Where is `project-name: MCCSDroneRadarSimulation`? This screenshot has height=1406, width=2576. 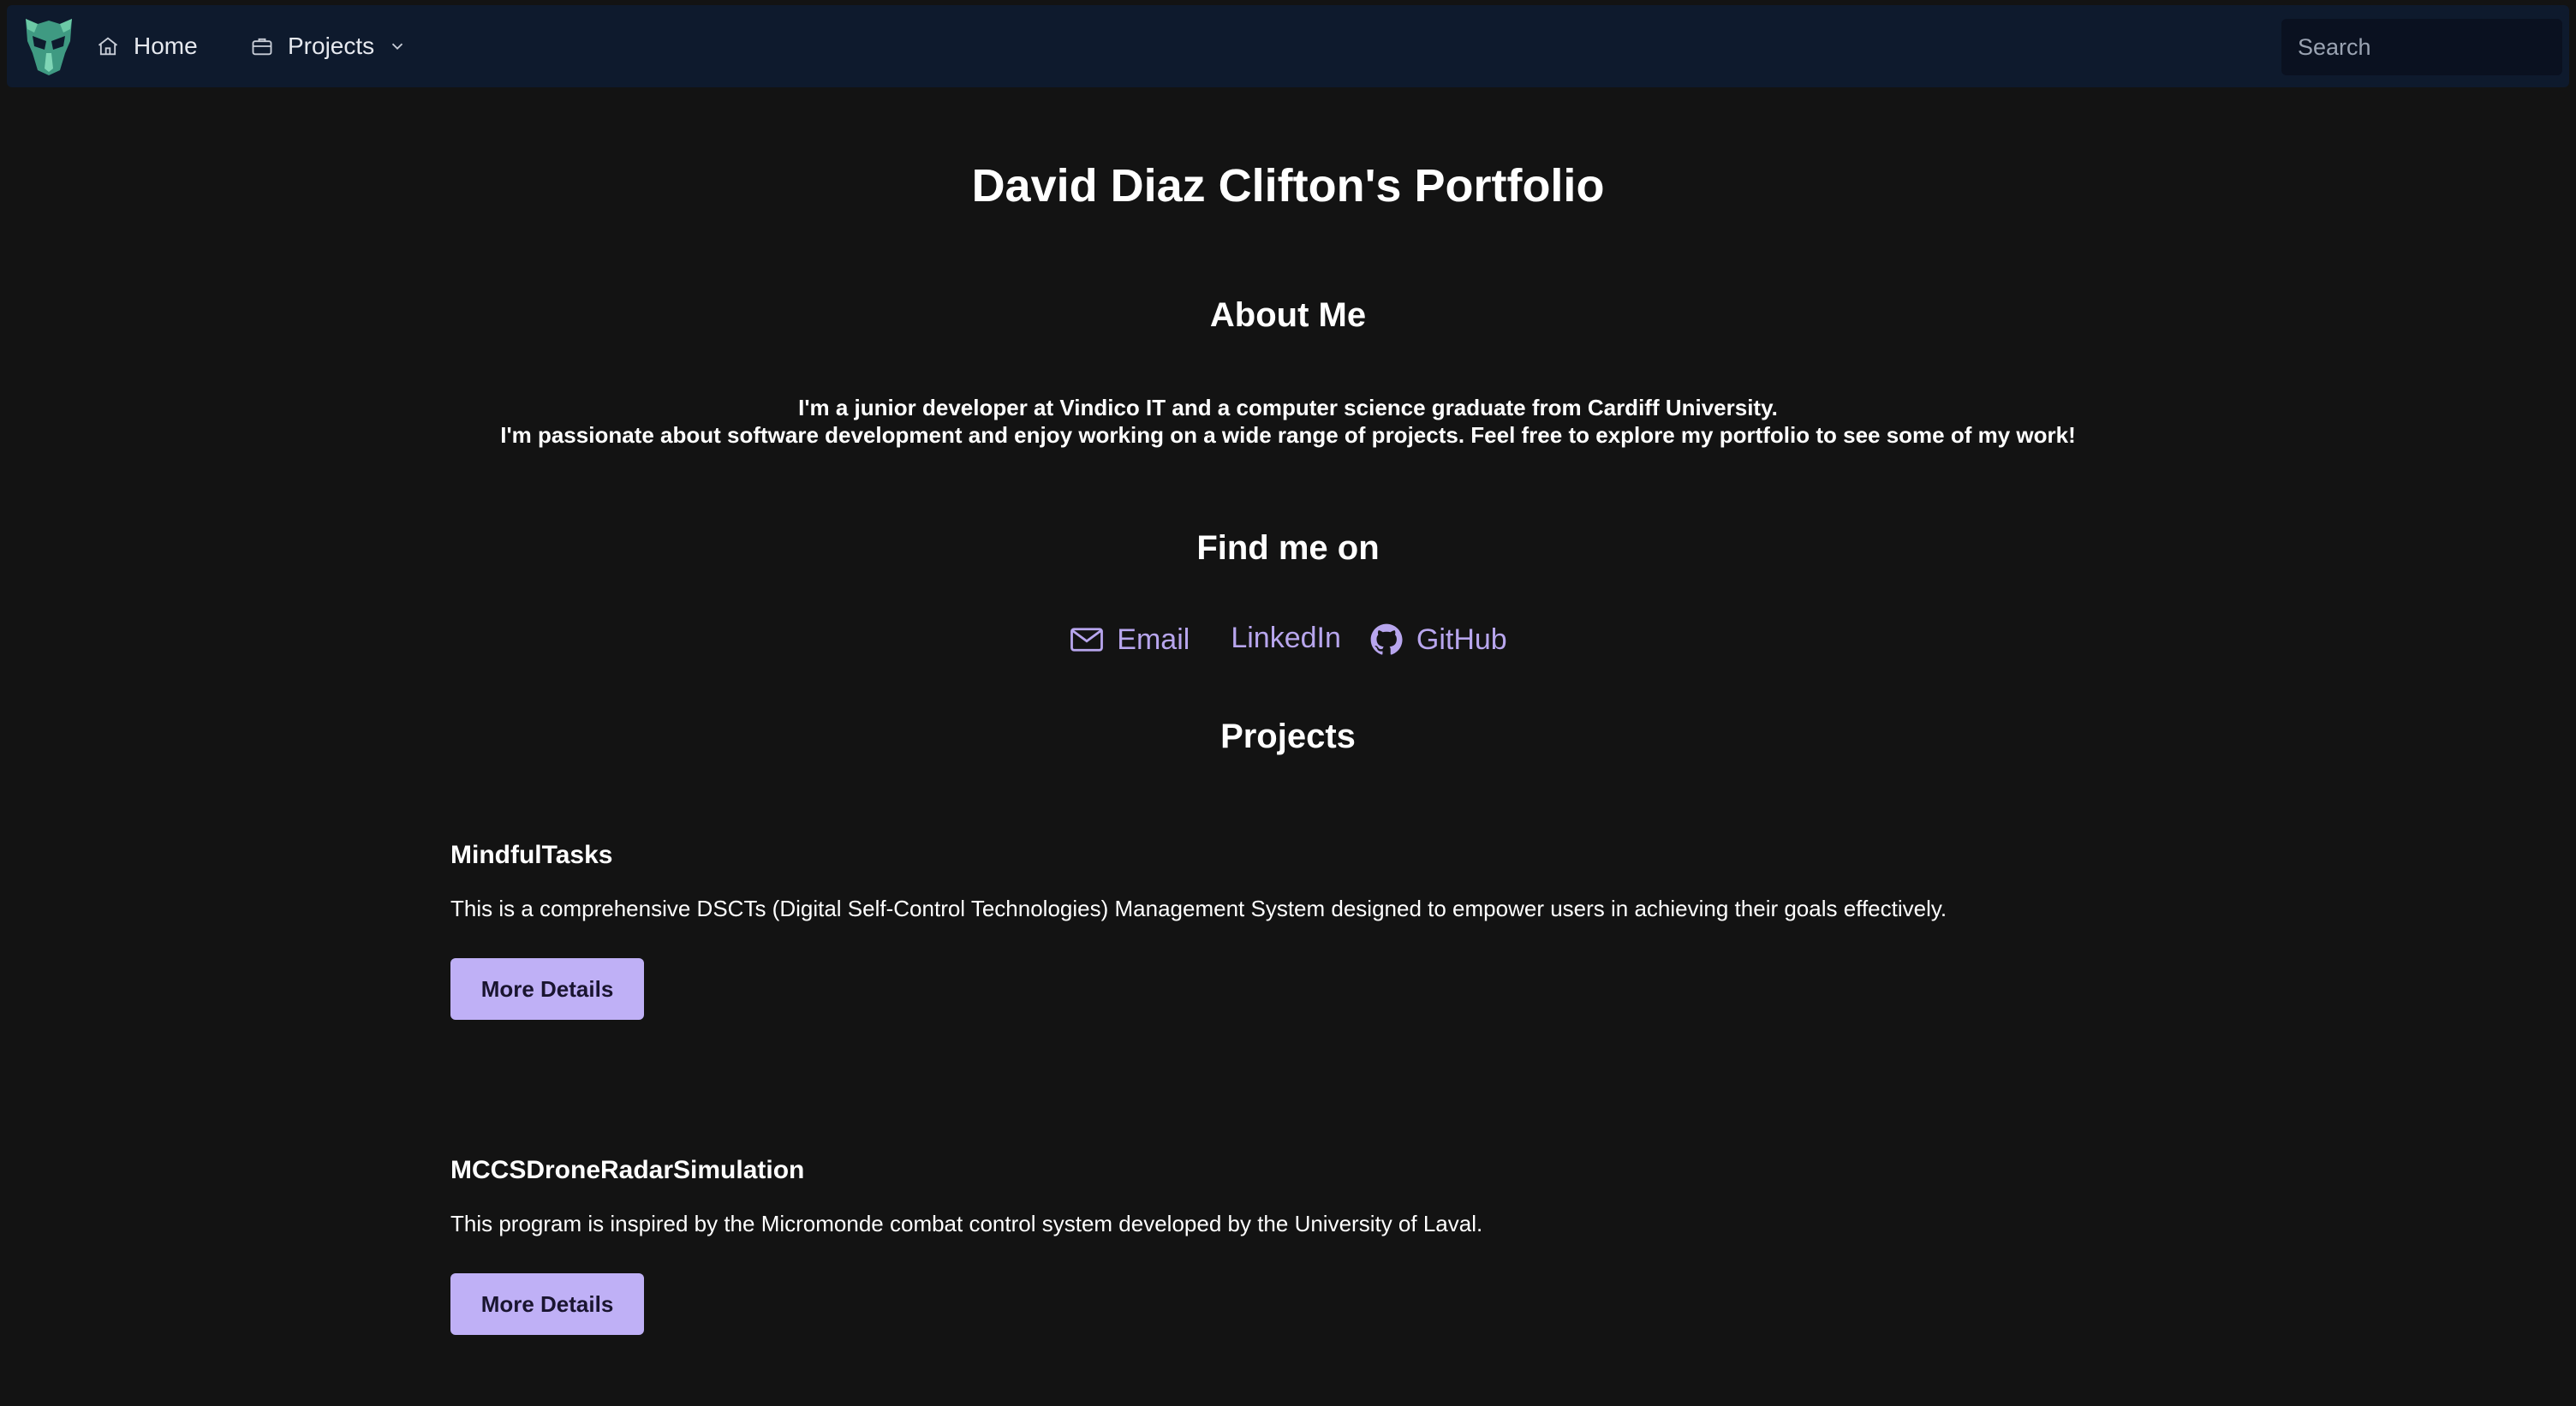
project-name: MCCSDroneRadarSimulation is located at coordinates (627, 1170).